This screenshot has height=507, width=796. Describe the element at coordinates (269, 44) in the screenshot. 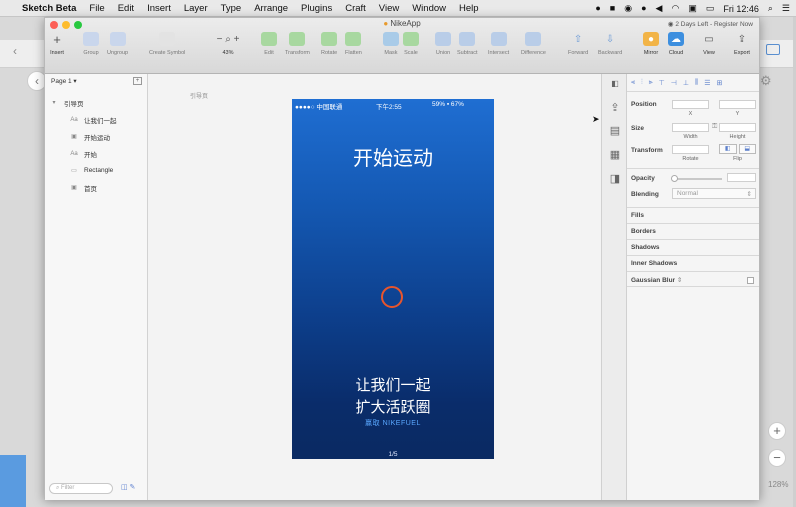

I see `toolbar-edit: Edit` at that location.